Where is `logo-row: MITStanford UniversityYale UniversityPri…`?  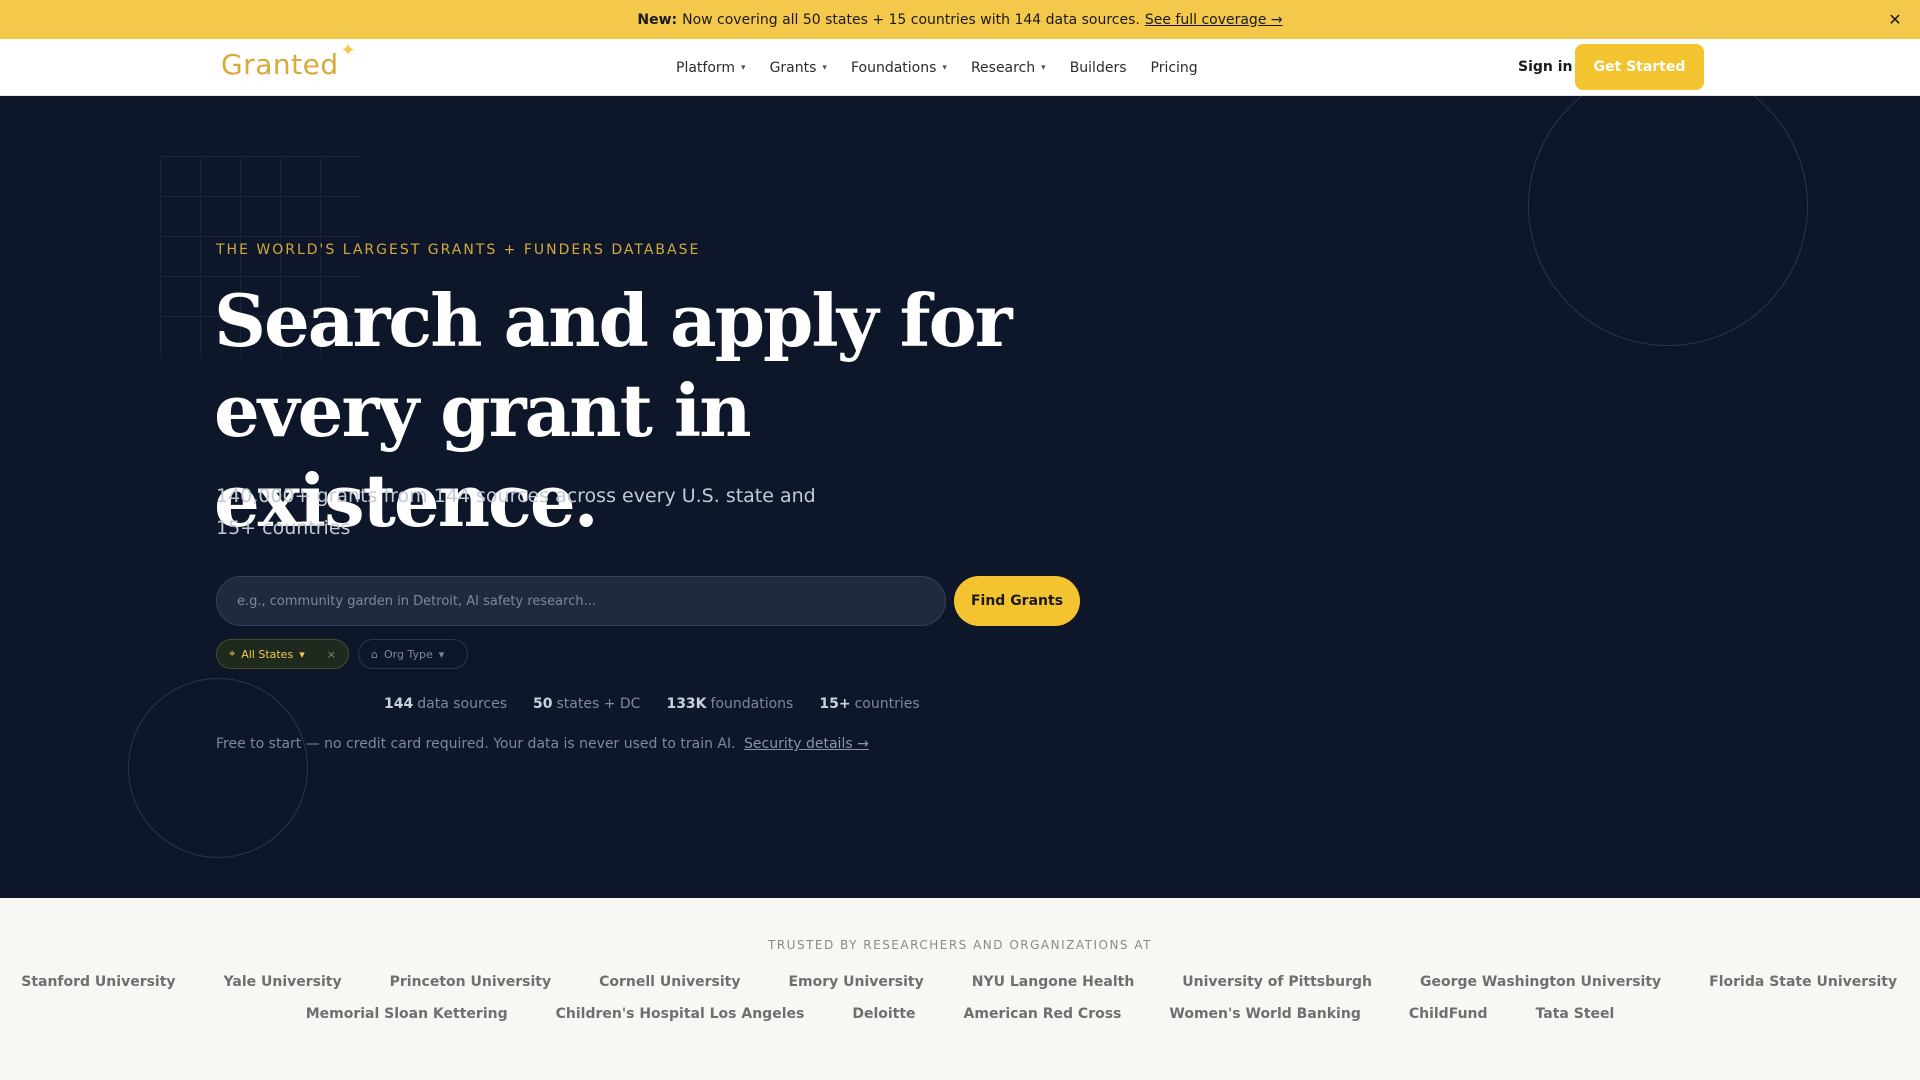
logo-row: MITStanford UniversityYale UniversityPri… is located at coordinates (960, 982).